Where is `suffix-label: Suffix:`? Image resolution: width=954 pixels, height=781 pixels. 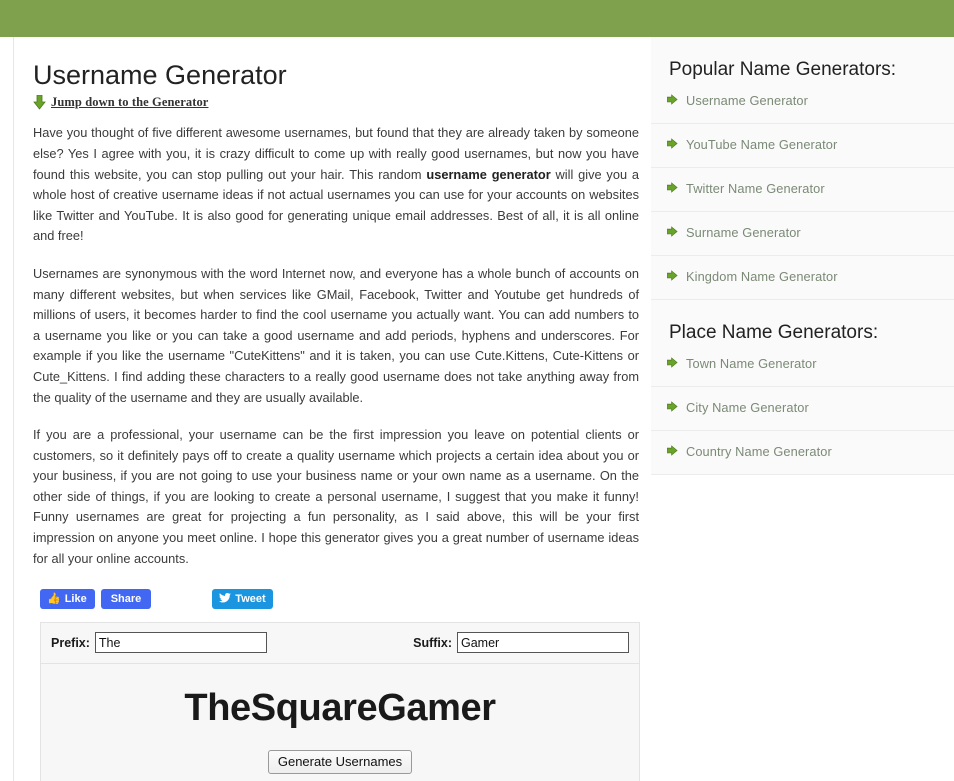
suffix-label: Suffix: is located at coordinates (432, 642).